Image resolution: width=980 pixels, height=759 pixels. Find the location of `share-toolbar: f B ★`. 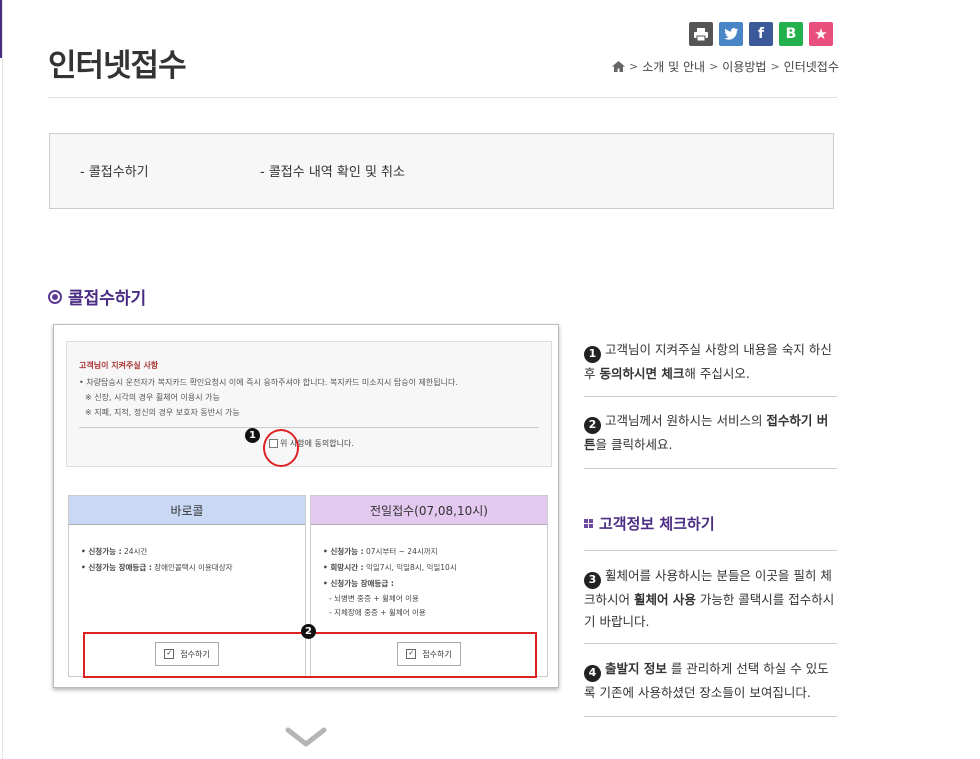

share-toolbar: f B ★ is located at coordinates (761, 34).